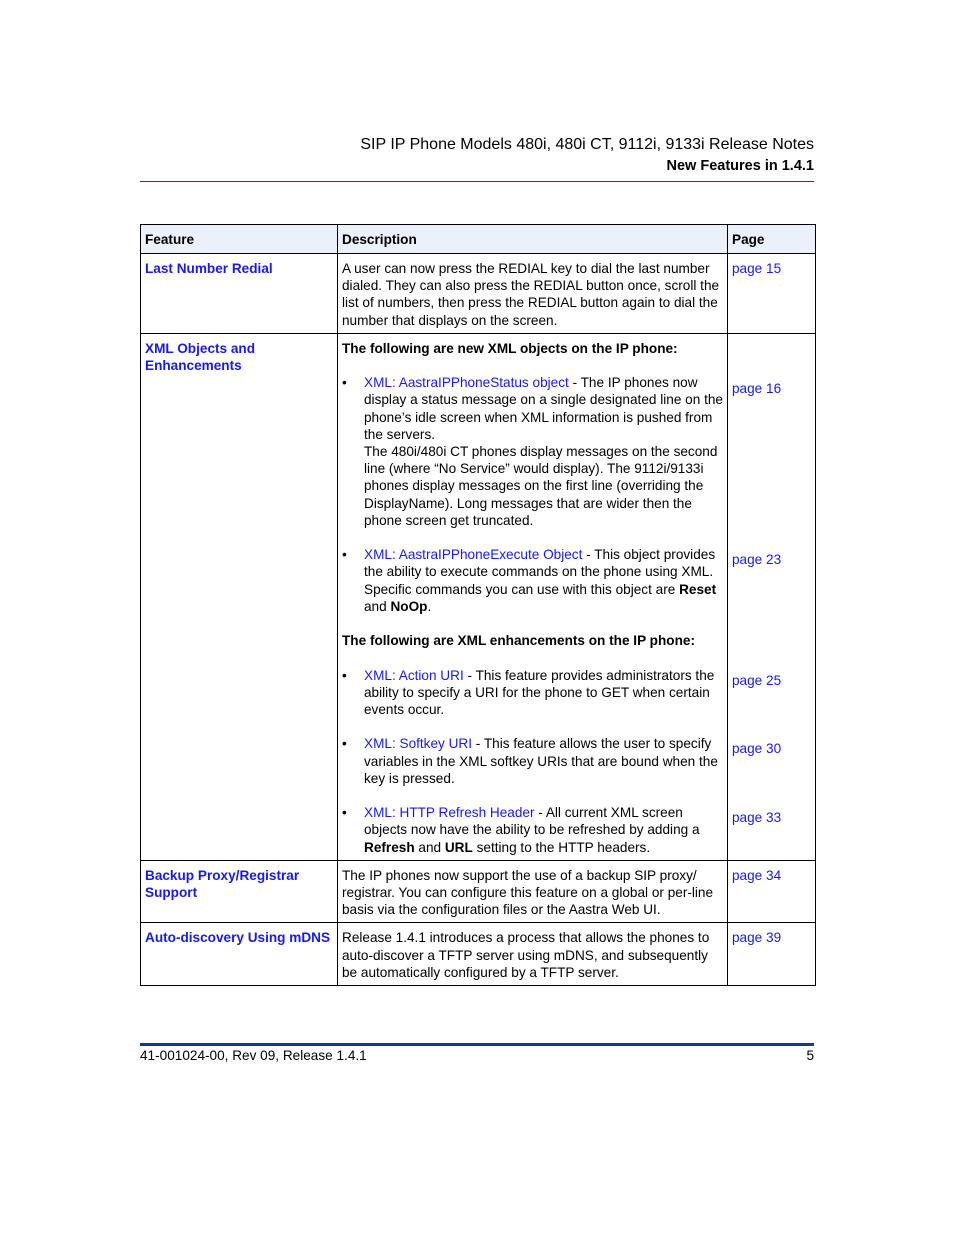 The image size is (954, 1235). What do you see at coordinates (771, 239) in the screenshot?
I see `column-header-page: Page` at bounding box center [771, 239].